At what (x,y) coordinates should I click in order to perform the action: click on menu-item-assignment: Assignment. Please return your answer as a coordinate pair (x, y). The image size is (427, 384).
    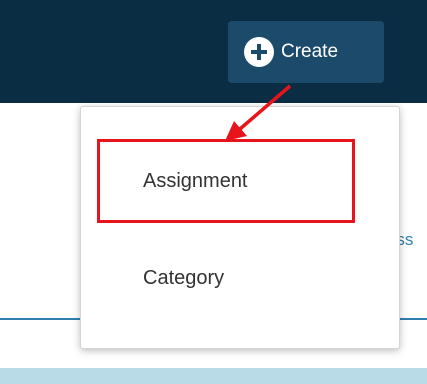
    Looking at the image, I should click on (240, 181).